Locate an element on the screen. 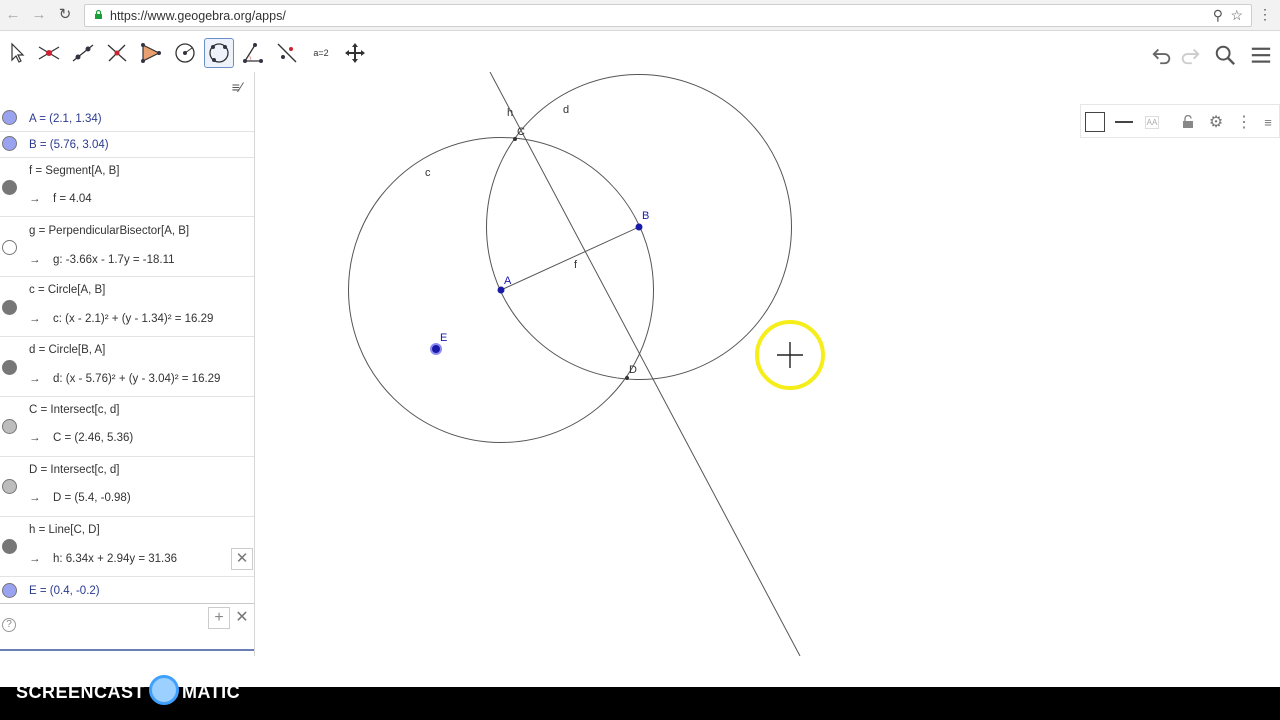 Image resolution: width=1280 pixels, height=720 pixels. algebra-row-A: A = (2.1, 1.34) is located at coordinates (127, 119).